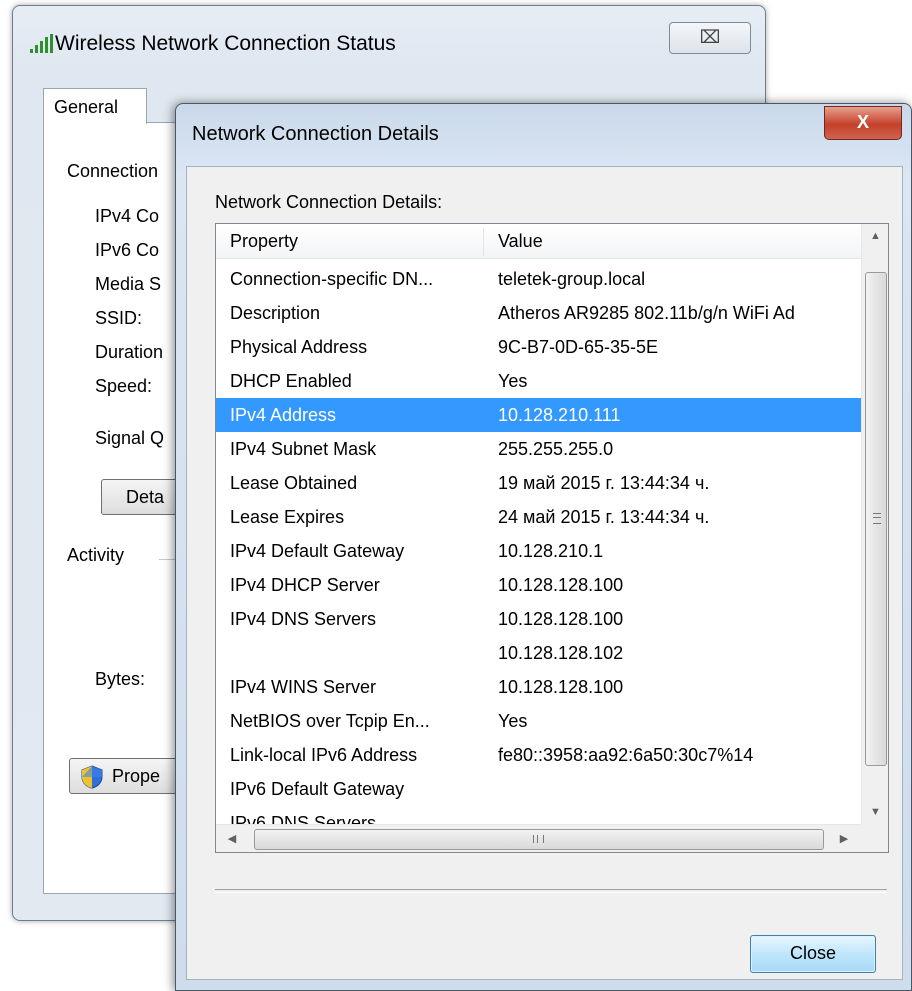 The width and height of the screenshot is (912, 991). What do you see at coordinates (95, 106) in the screenshot?
I see `tab-general: General` at bounding box center [95, 106].